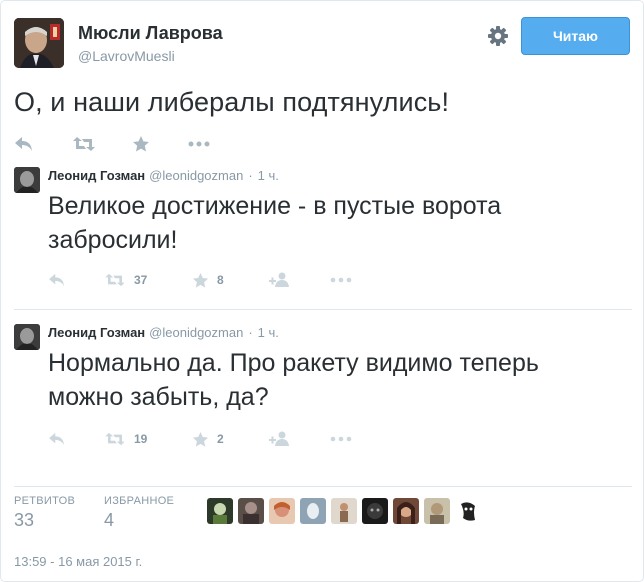  Describe the element at coordinates (44, 501) in the screenshot. I see `retweets-label: РЕТВИТОВ` at that location.